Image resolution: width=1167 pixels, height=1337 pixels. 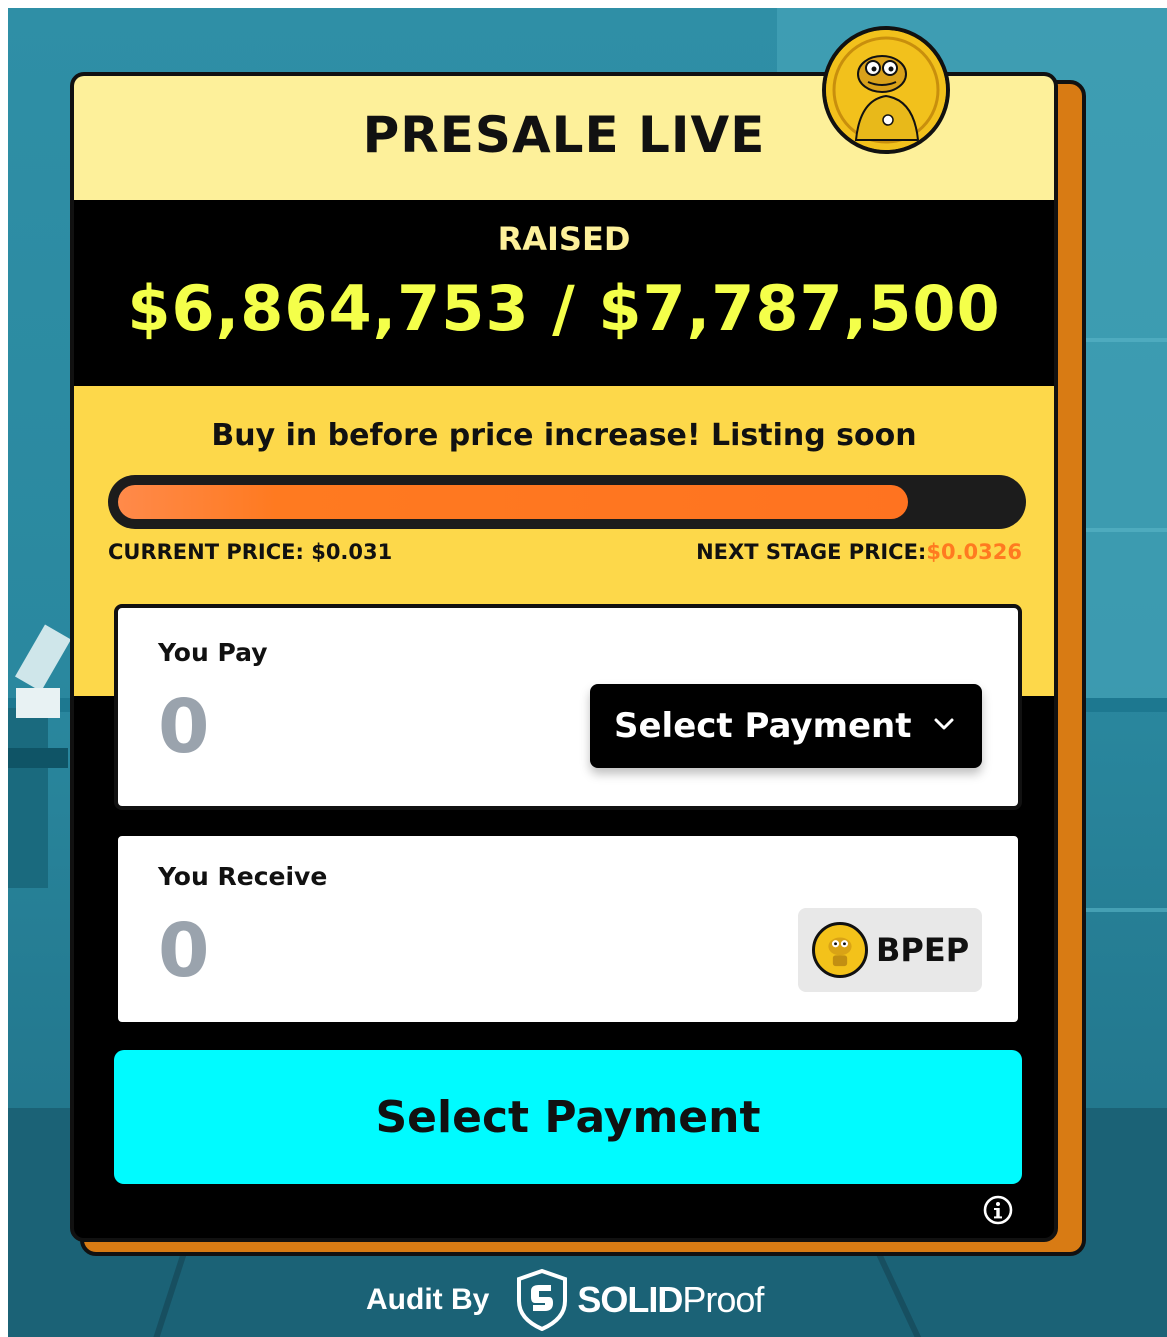 I want to click on audit-brand-strong: SOLID, so click(x=630, y=1299).